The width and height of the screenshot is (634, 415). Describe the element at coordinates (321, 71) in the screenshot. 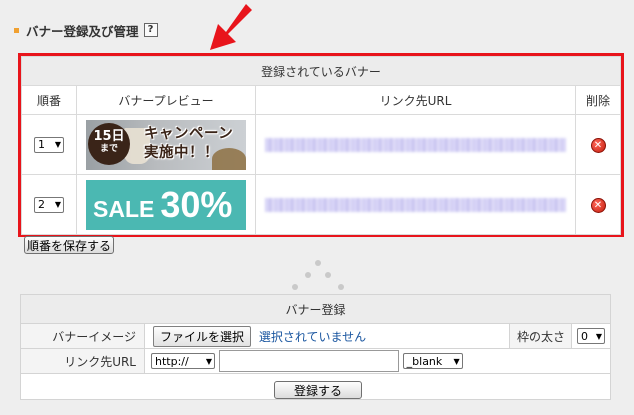

I see `registered-banners-title: 登録されているバナー` at that location.